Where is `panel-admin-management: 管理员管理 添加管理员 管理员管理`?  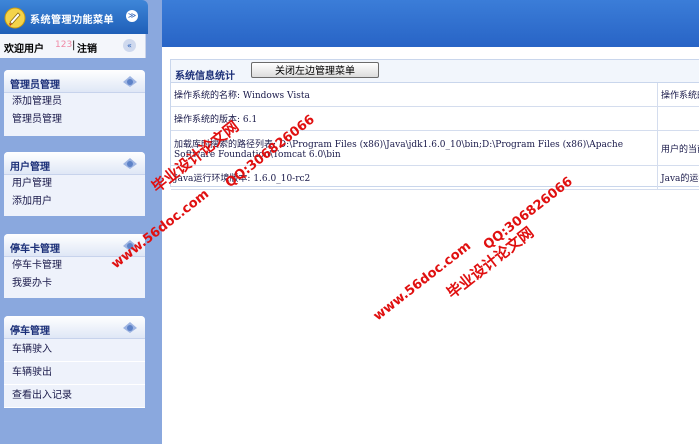
panel-admin-management: 管理员管理 添加管理员 管理员管理 is located at coordinates (74, 103).